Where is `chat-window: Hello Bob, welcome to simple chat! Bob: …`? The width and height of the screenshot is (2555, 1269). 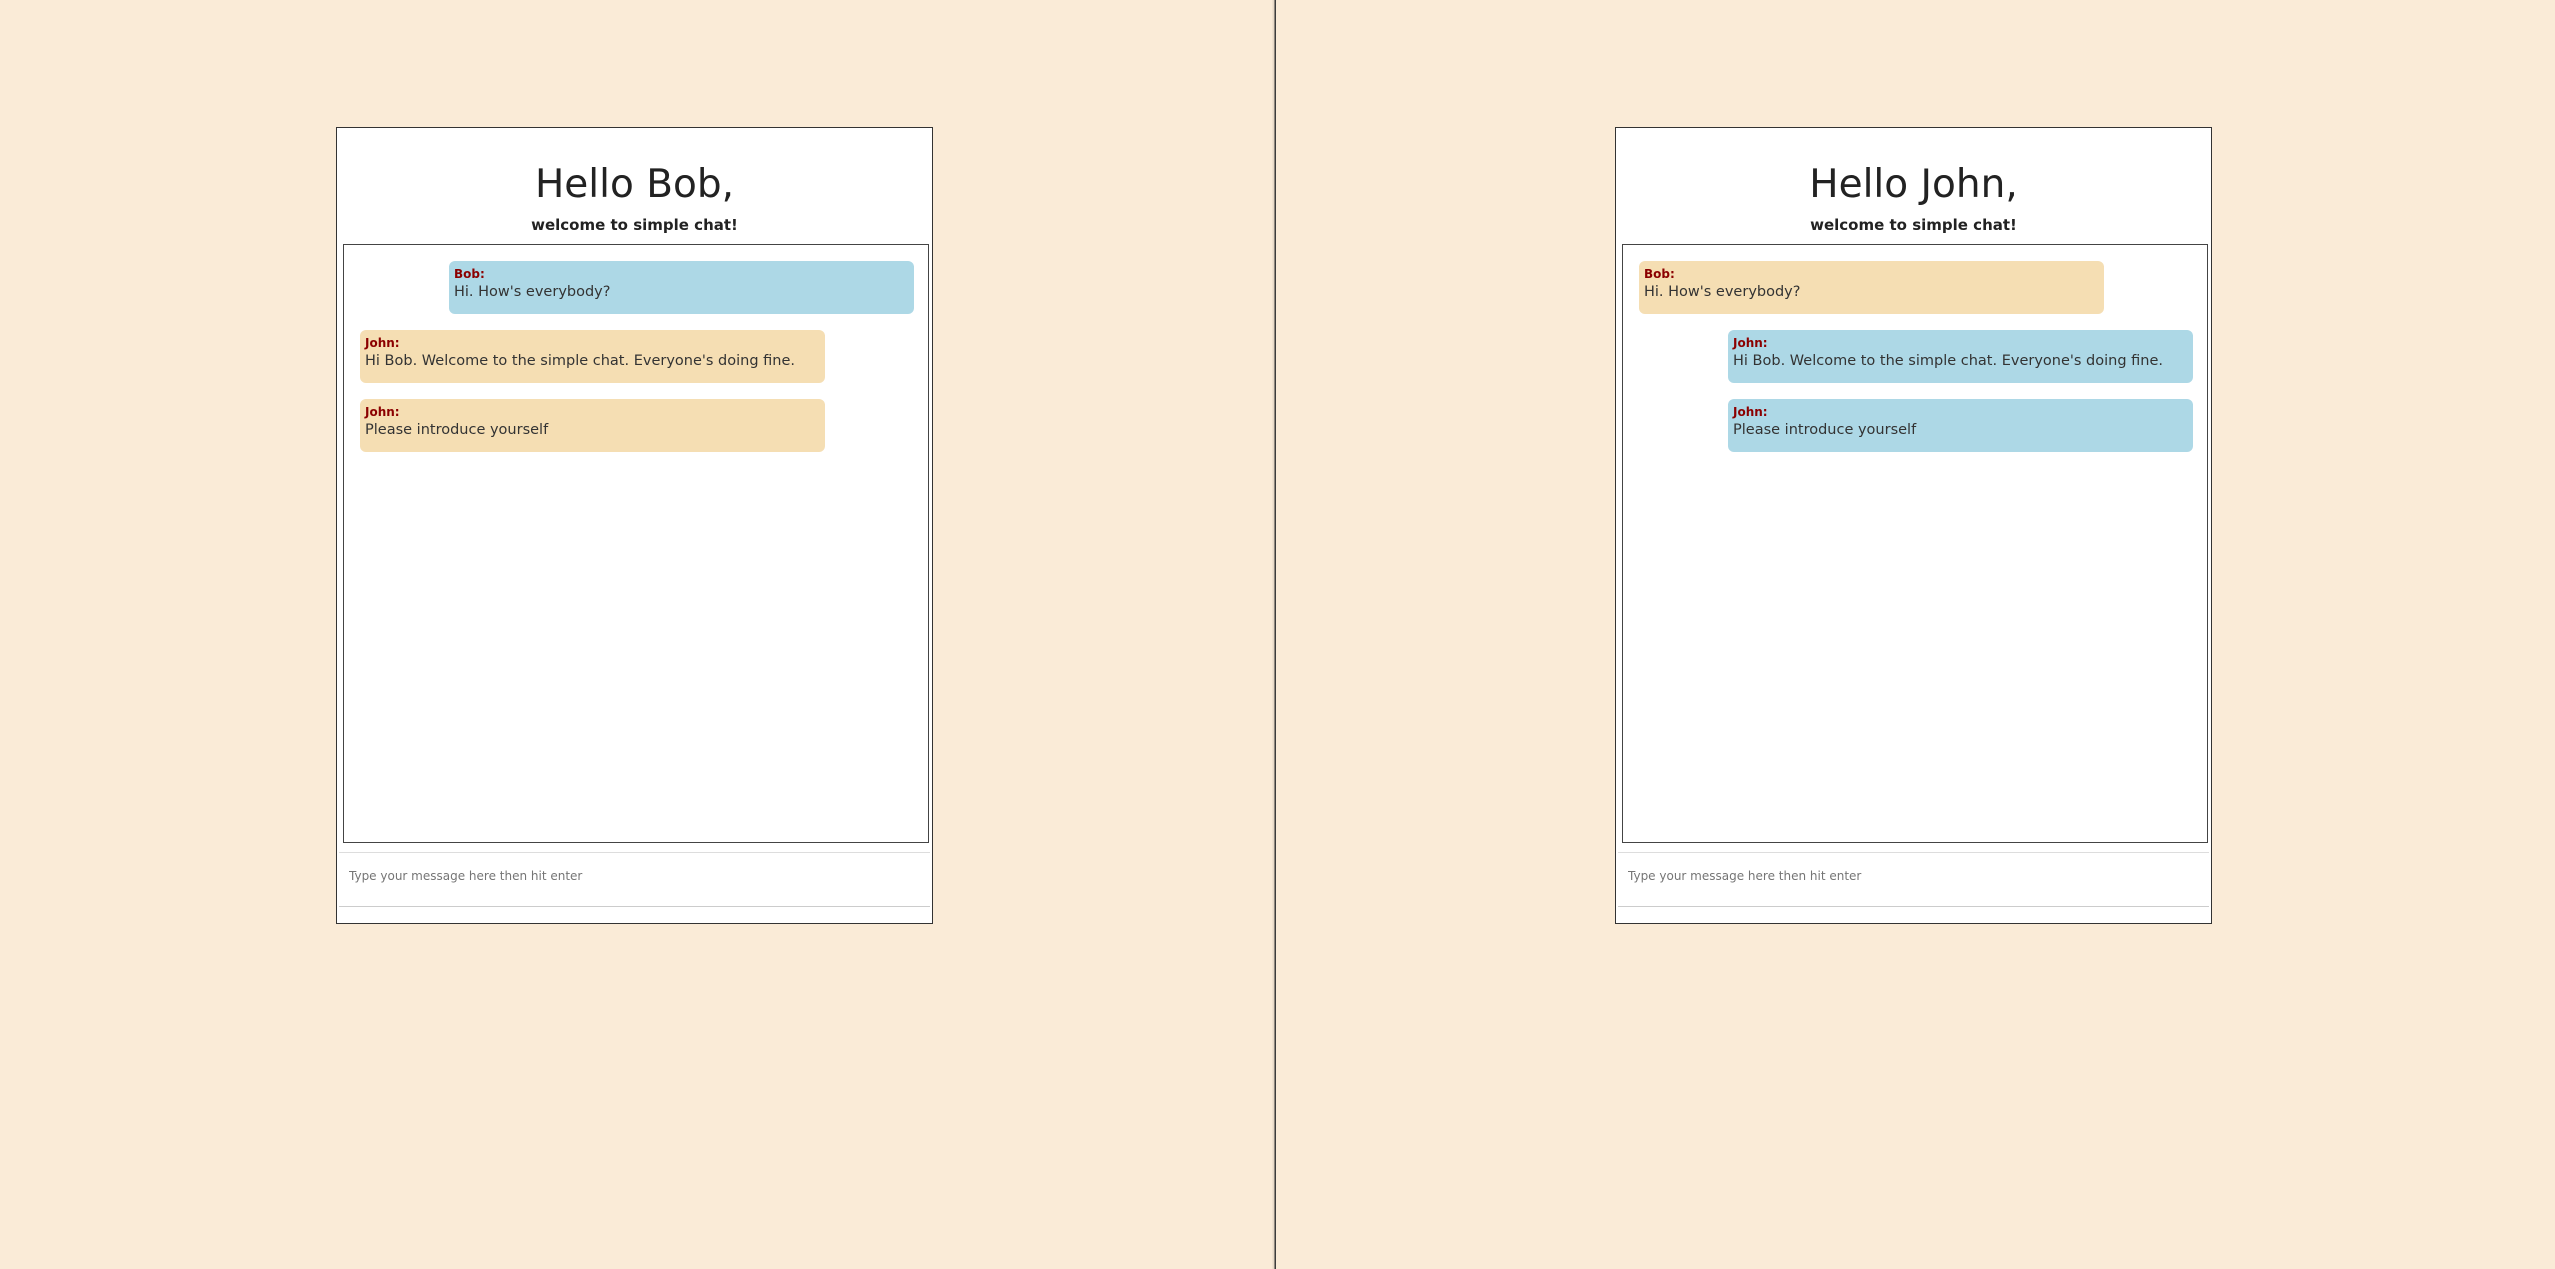 chat-window: Hello Bob, welcome to simple chat! Bob: … is located at coordinates (634, 525).